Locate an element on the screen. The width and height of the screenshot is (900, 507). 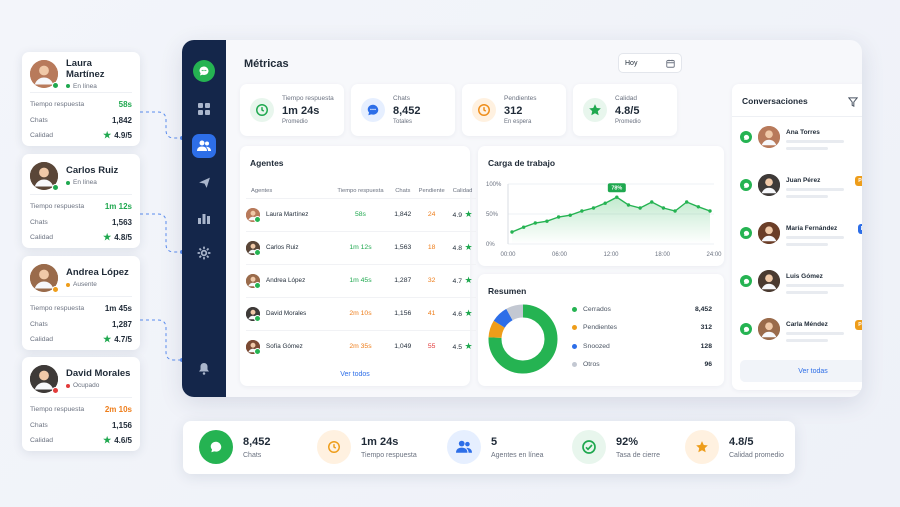
metric-value: 58s is located at coordinates (125, 104).